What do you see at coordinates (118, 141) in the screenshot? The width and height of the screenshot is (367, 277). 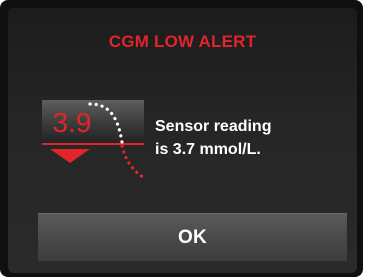 I see `glucose-trend-curve-icon` at bounding box center [118, 141].